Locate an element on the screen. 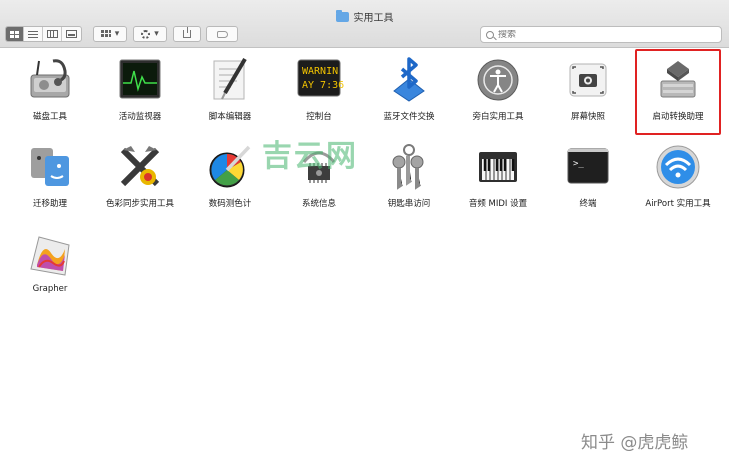  app-item-console: WARNIN AY 7:36 控制台 is located at coordinates (319, 88).